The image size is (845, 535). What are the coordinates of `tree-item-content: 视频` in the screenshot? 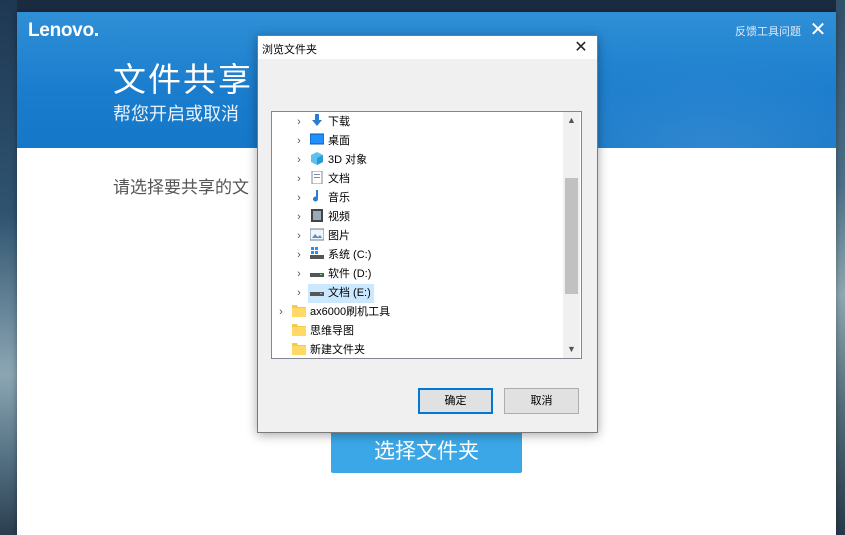 It's located at (330, 217).